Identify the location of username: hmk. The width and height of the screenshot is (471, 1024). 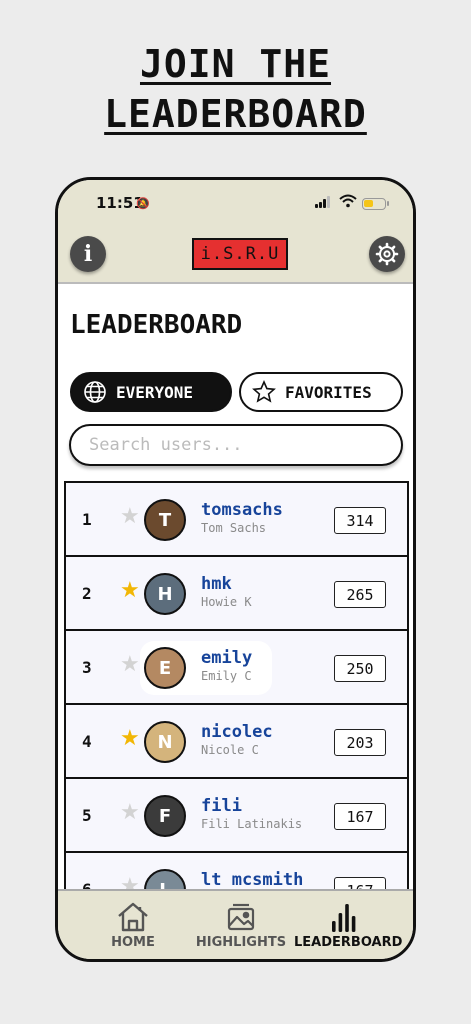
(216, 584).